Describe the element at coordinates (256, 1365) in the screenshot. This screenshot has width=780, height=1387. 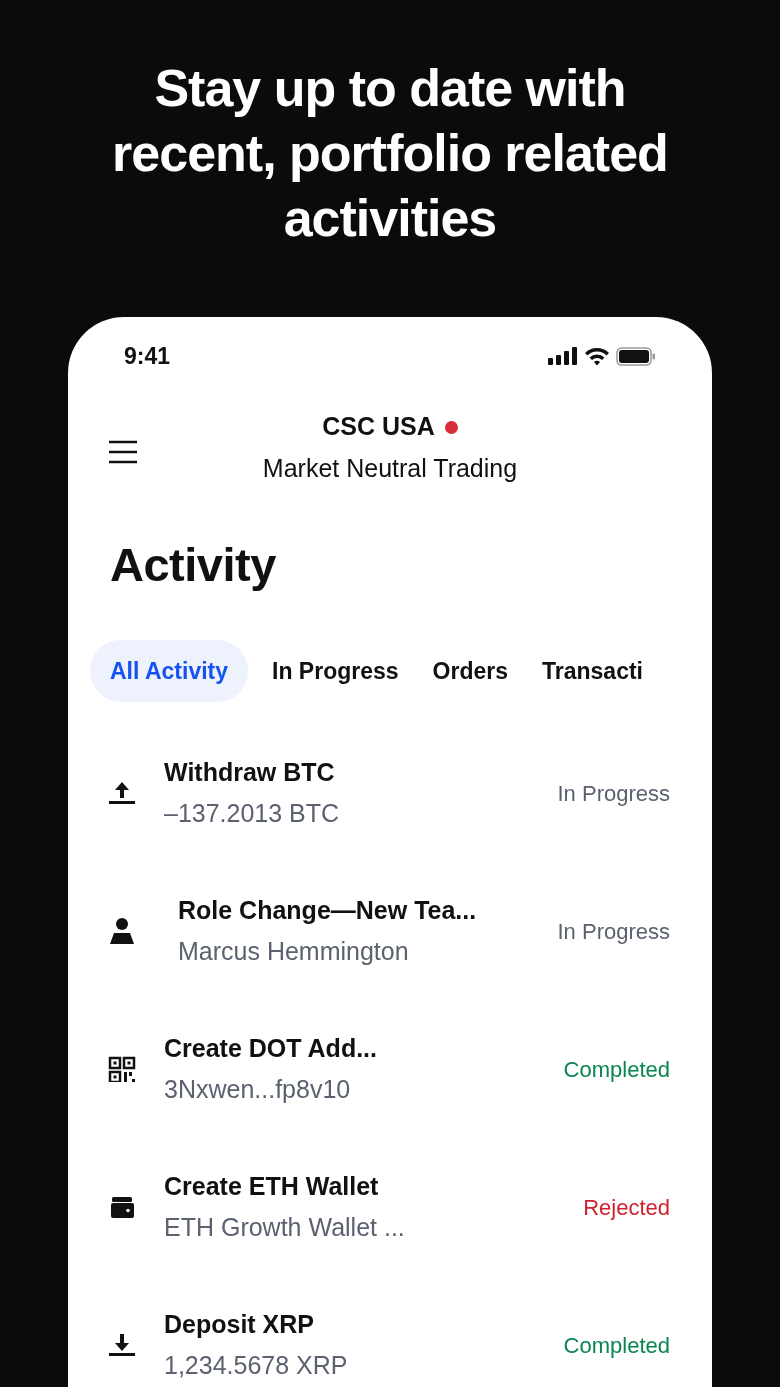
I see `activity-detail: 1,234.5678 XRP` at that location.